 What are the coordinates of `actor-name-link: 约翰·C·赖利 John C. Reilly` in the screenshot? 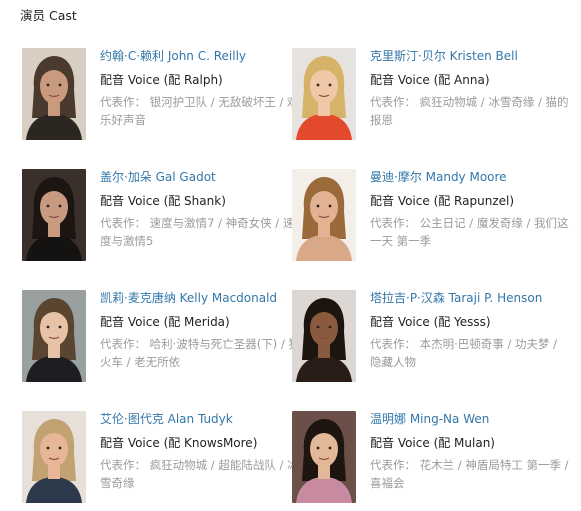 It's located at (200, 56).